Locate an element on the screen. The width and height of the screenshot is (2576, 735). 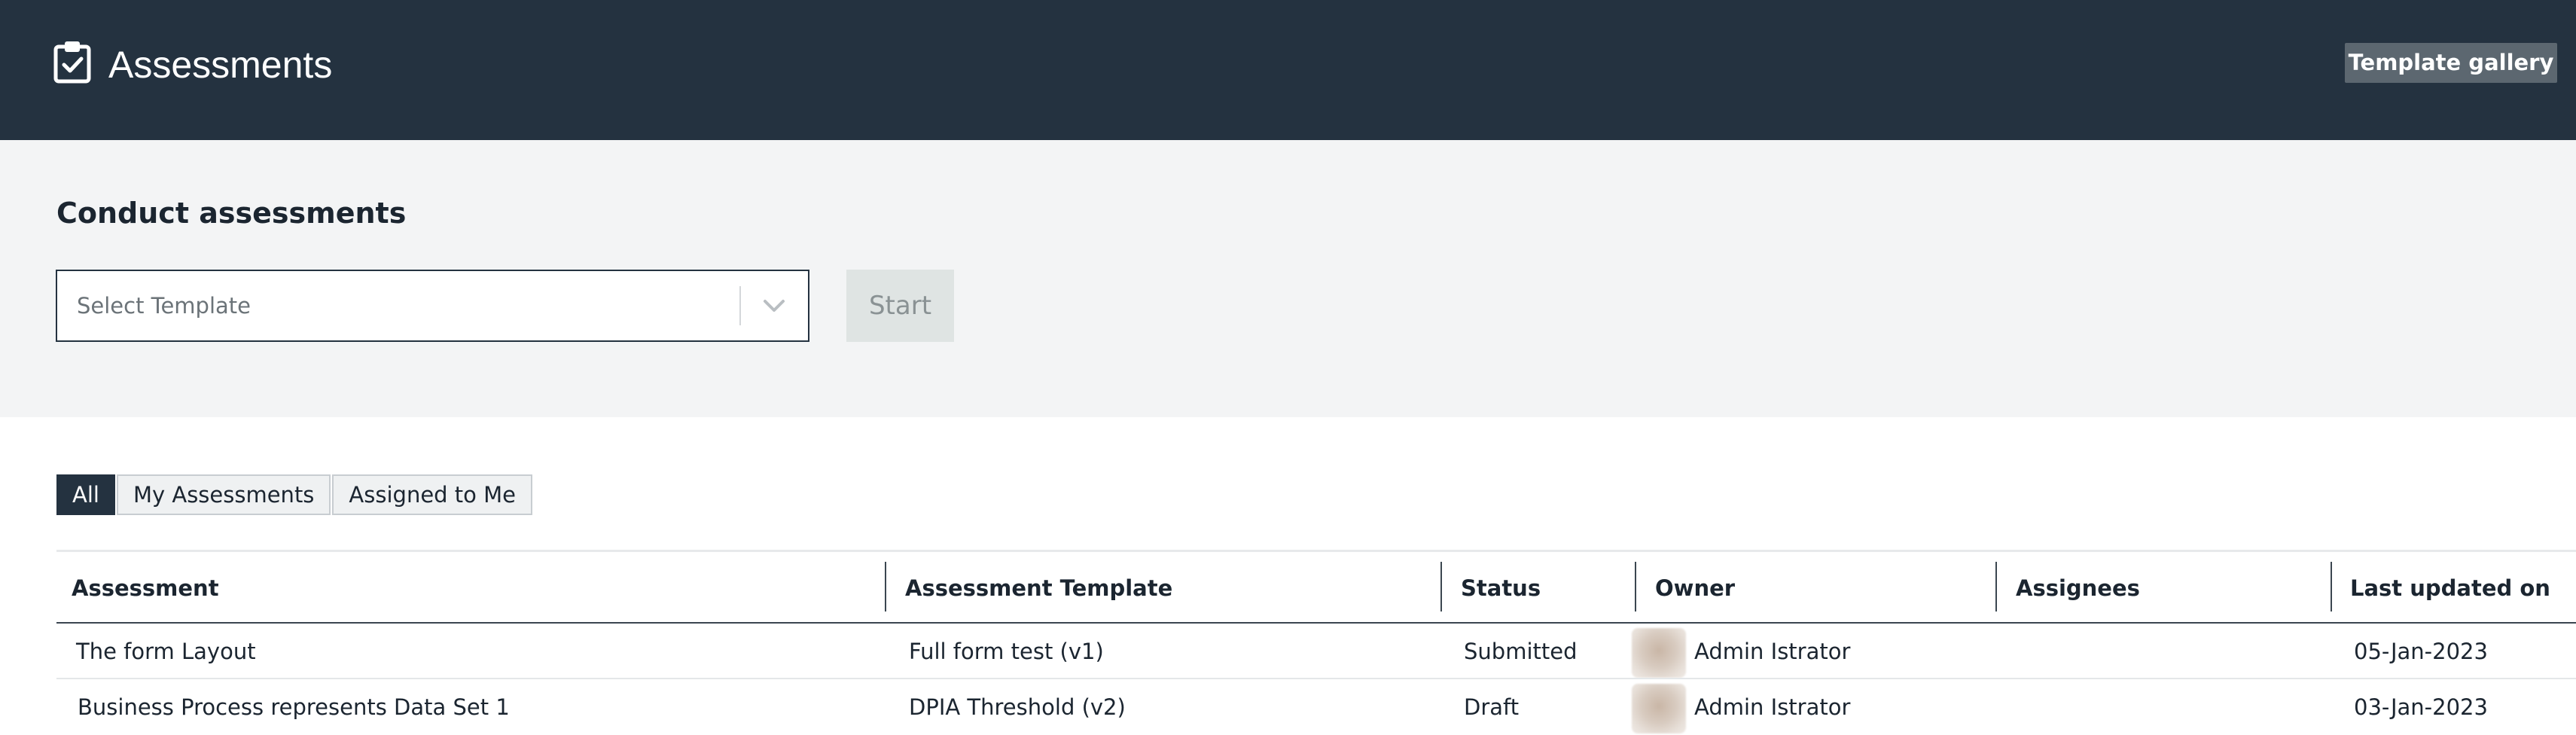
column-header-template: Assessment Template is located at coordinates (1038, 593).